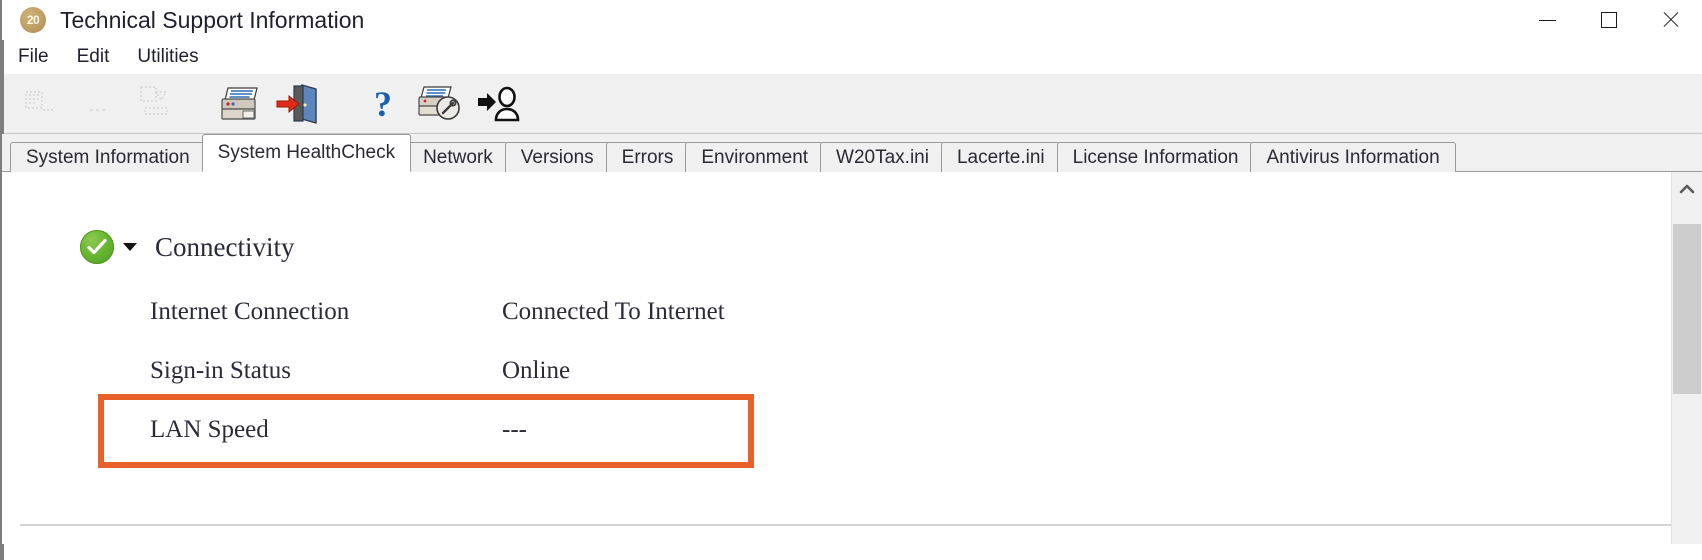 Image resolution: width=1702 pixels, height=560 pixels. What do you see at coordinates (250, 311) in the screenshot?
I see `row-label: Internet Connection` at bounding box center [250, 311].